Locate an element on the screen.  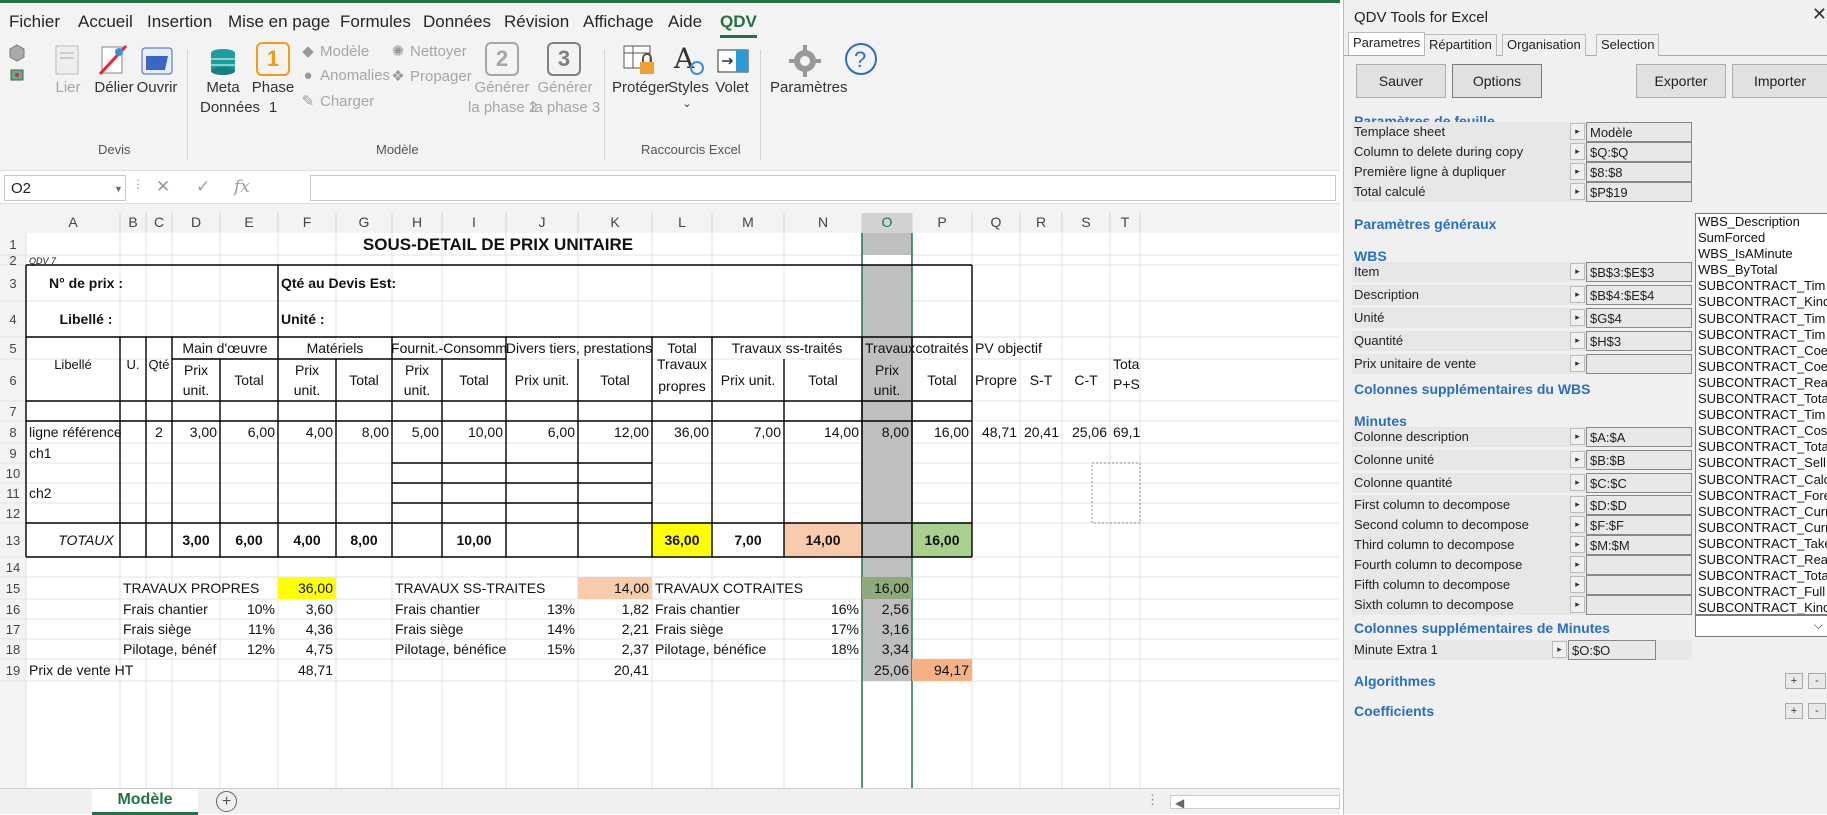
dropdown-option: SUBCONTRACT_Tota is located at coordinates (1761, 399).